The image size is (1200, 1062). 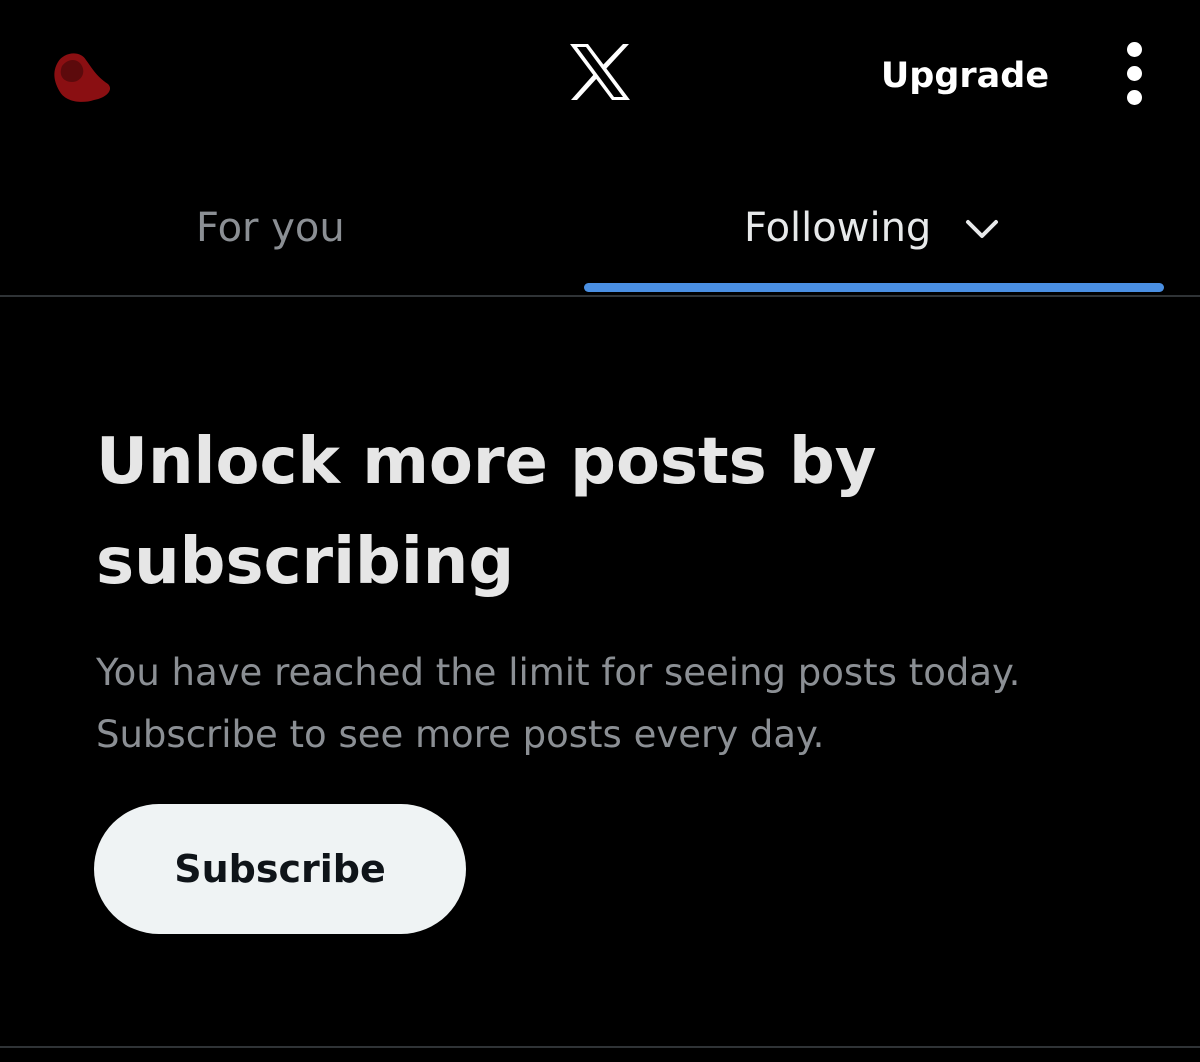 I want to click on chevron-down-icon, so click(x=982, y=229).